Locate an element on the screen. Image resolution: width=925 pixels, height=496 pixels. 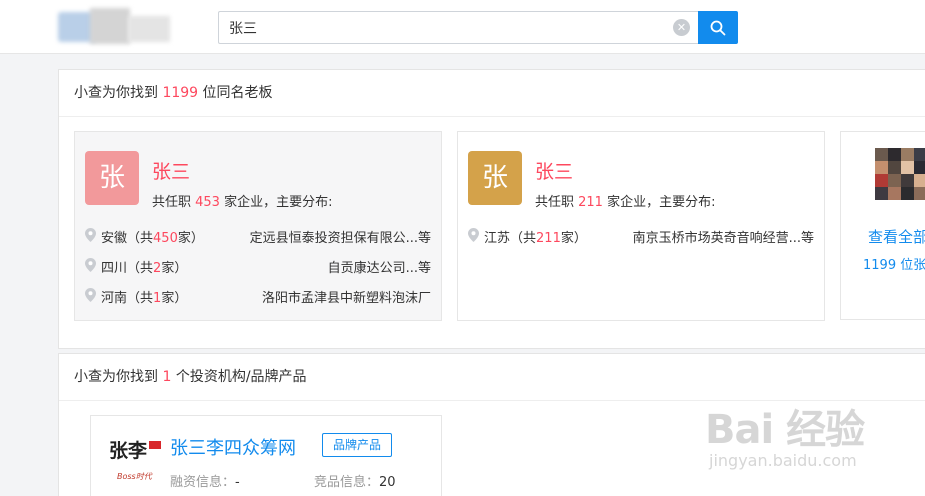
region-row: 江苏（共211家） 南京玉桥市场英奇音响经营...等 is located at coordinates (641, 236).